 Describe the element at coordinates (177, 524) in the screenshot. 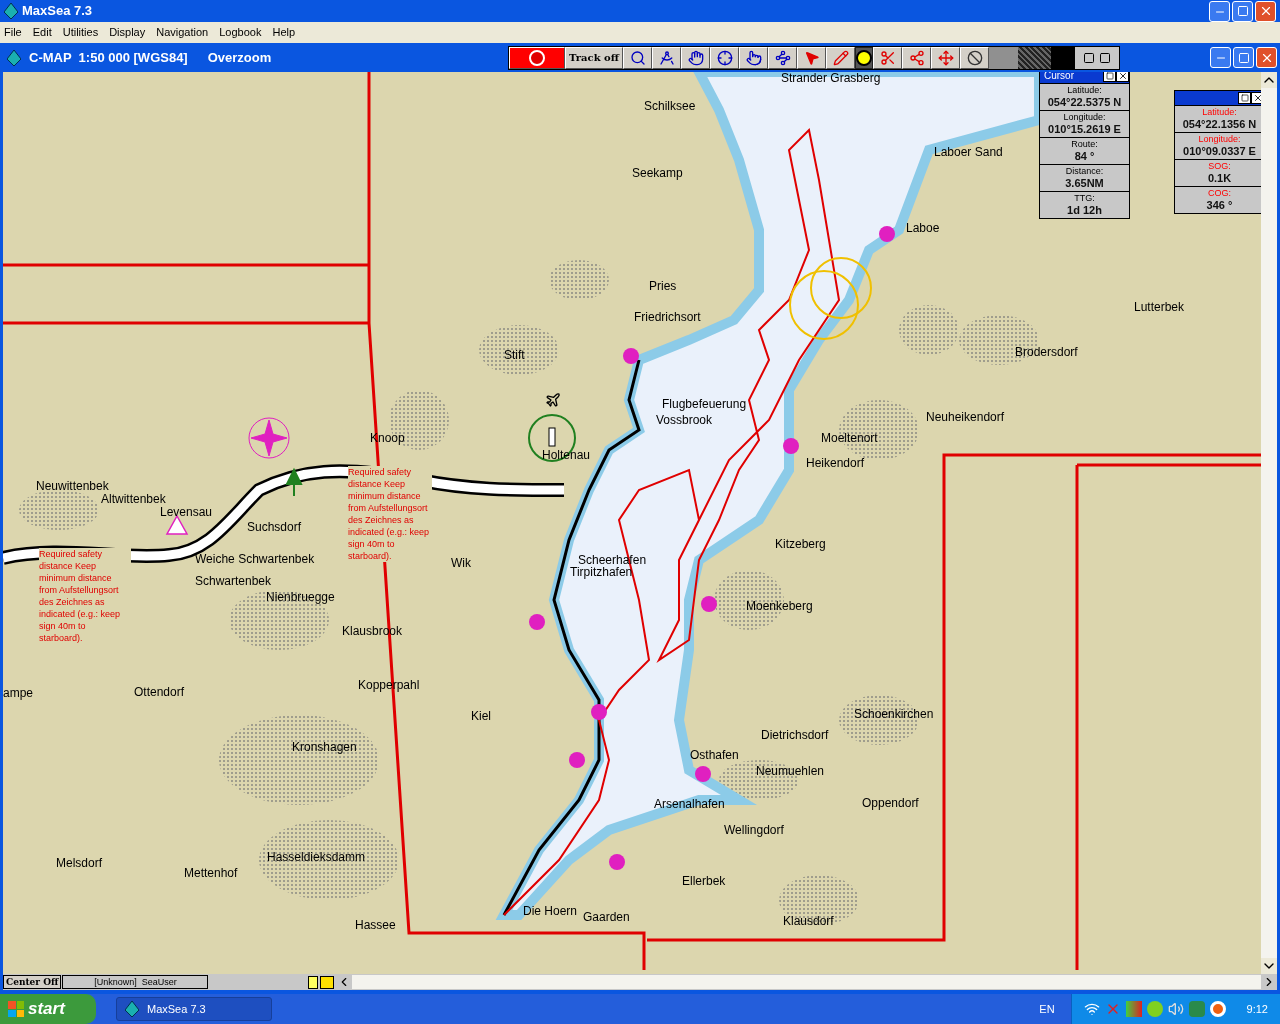

I see `warning-icon` at that location.